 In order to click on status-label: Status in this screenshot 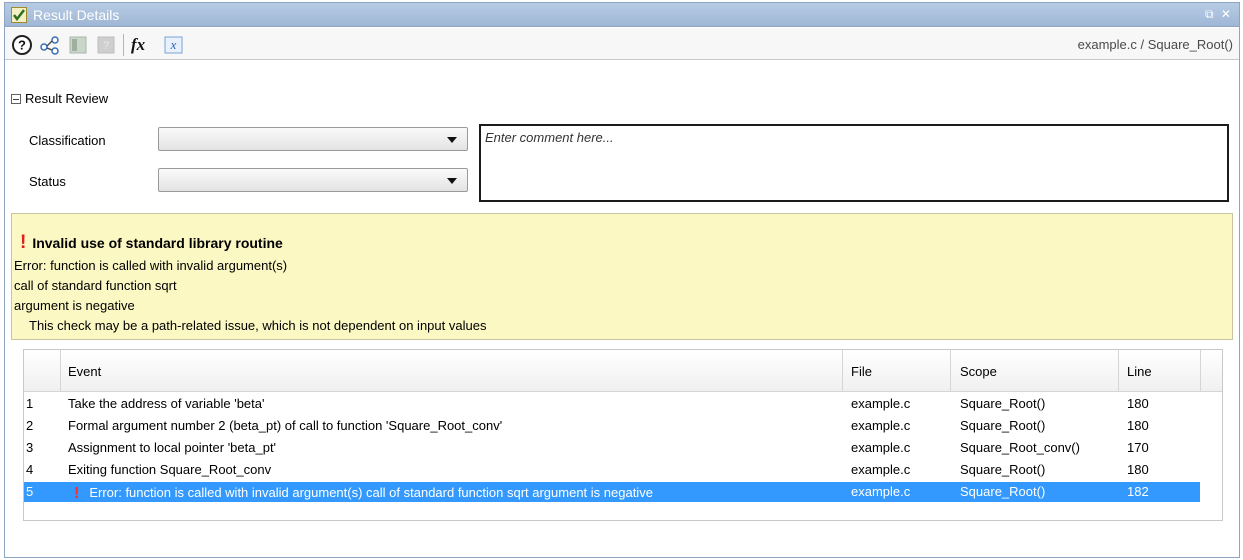, I will do `click(47, 181)`.